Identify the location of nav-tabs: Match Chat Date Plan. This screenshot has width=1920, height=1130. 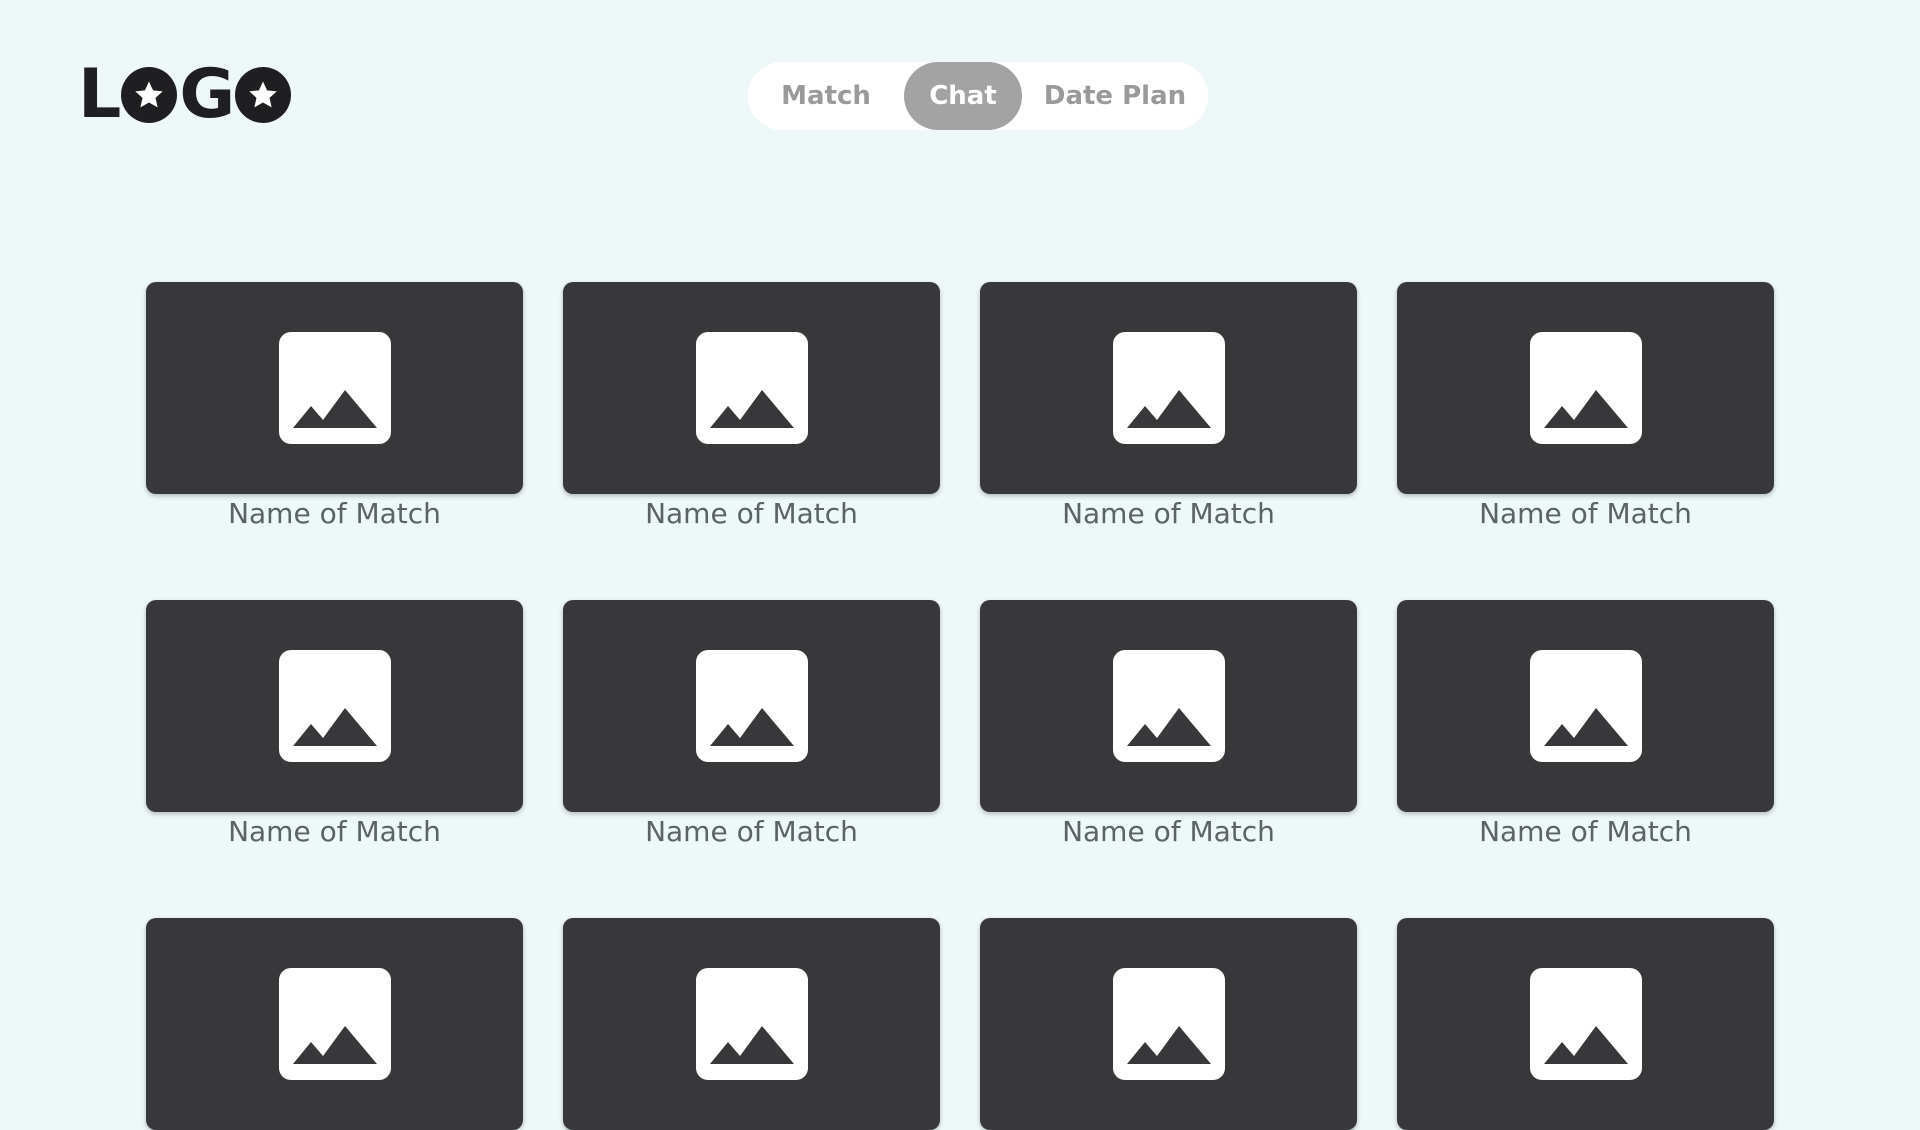
(978, 96).